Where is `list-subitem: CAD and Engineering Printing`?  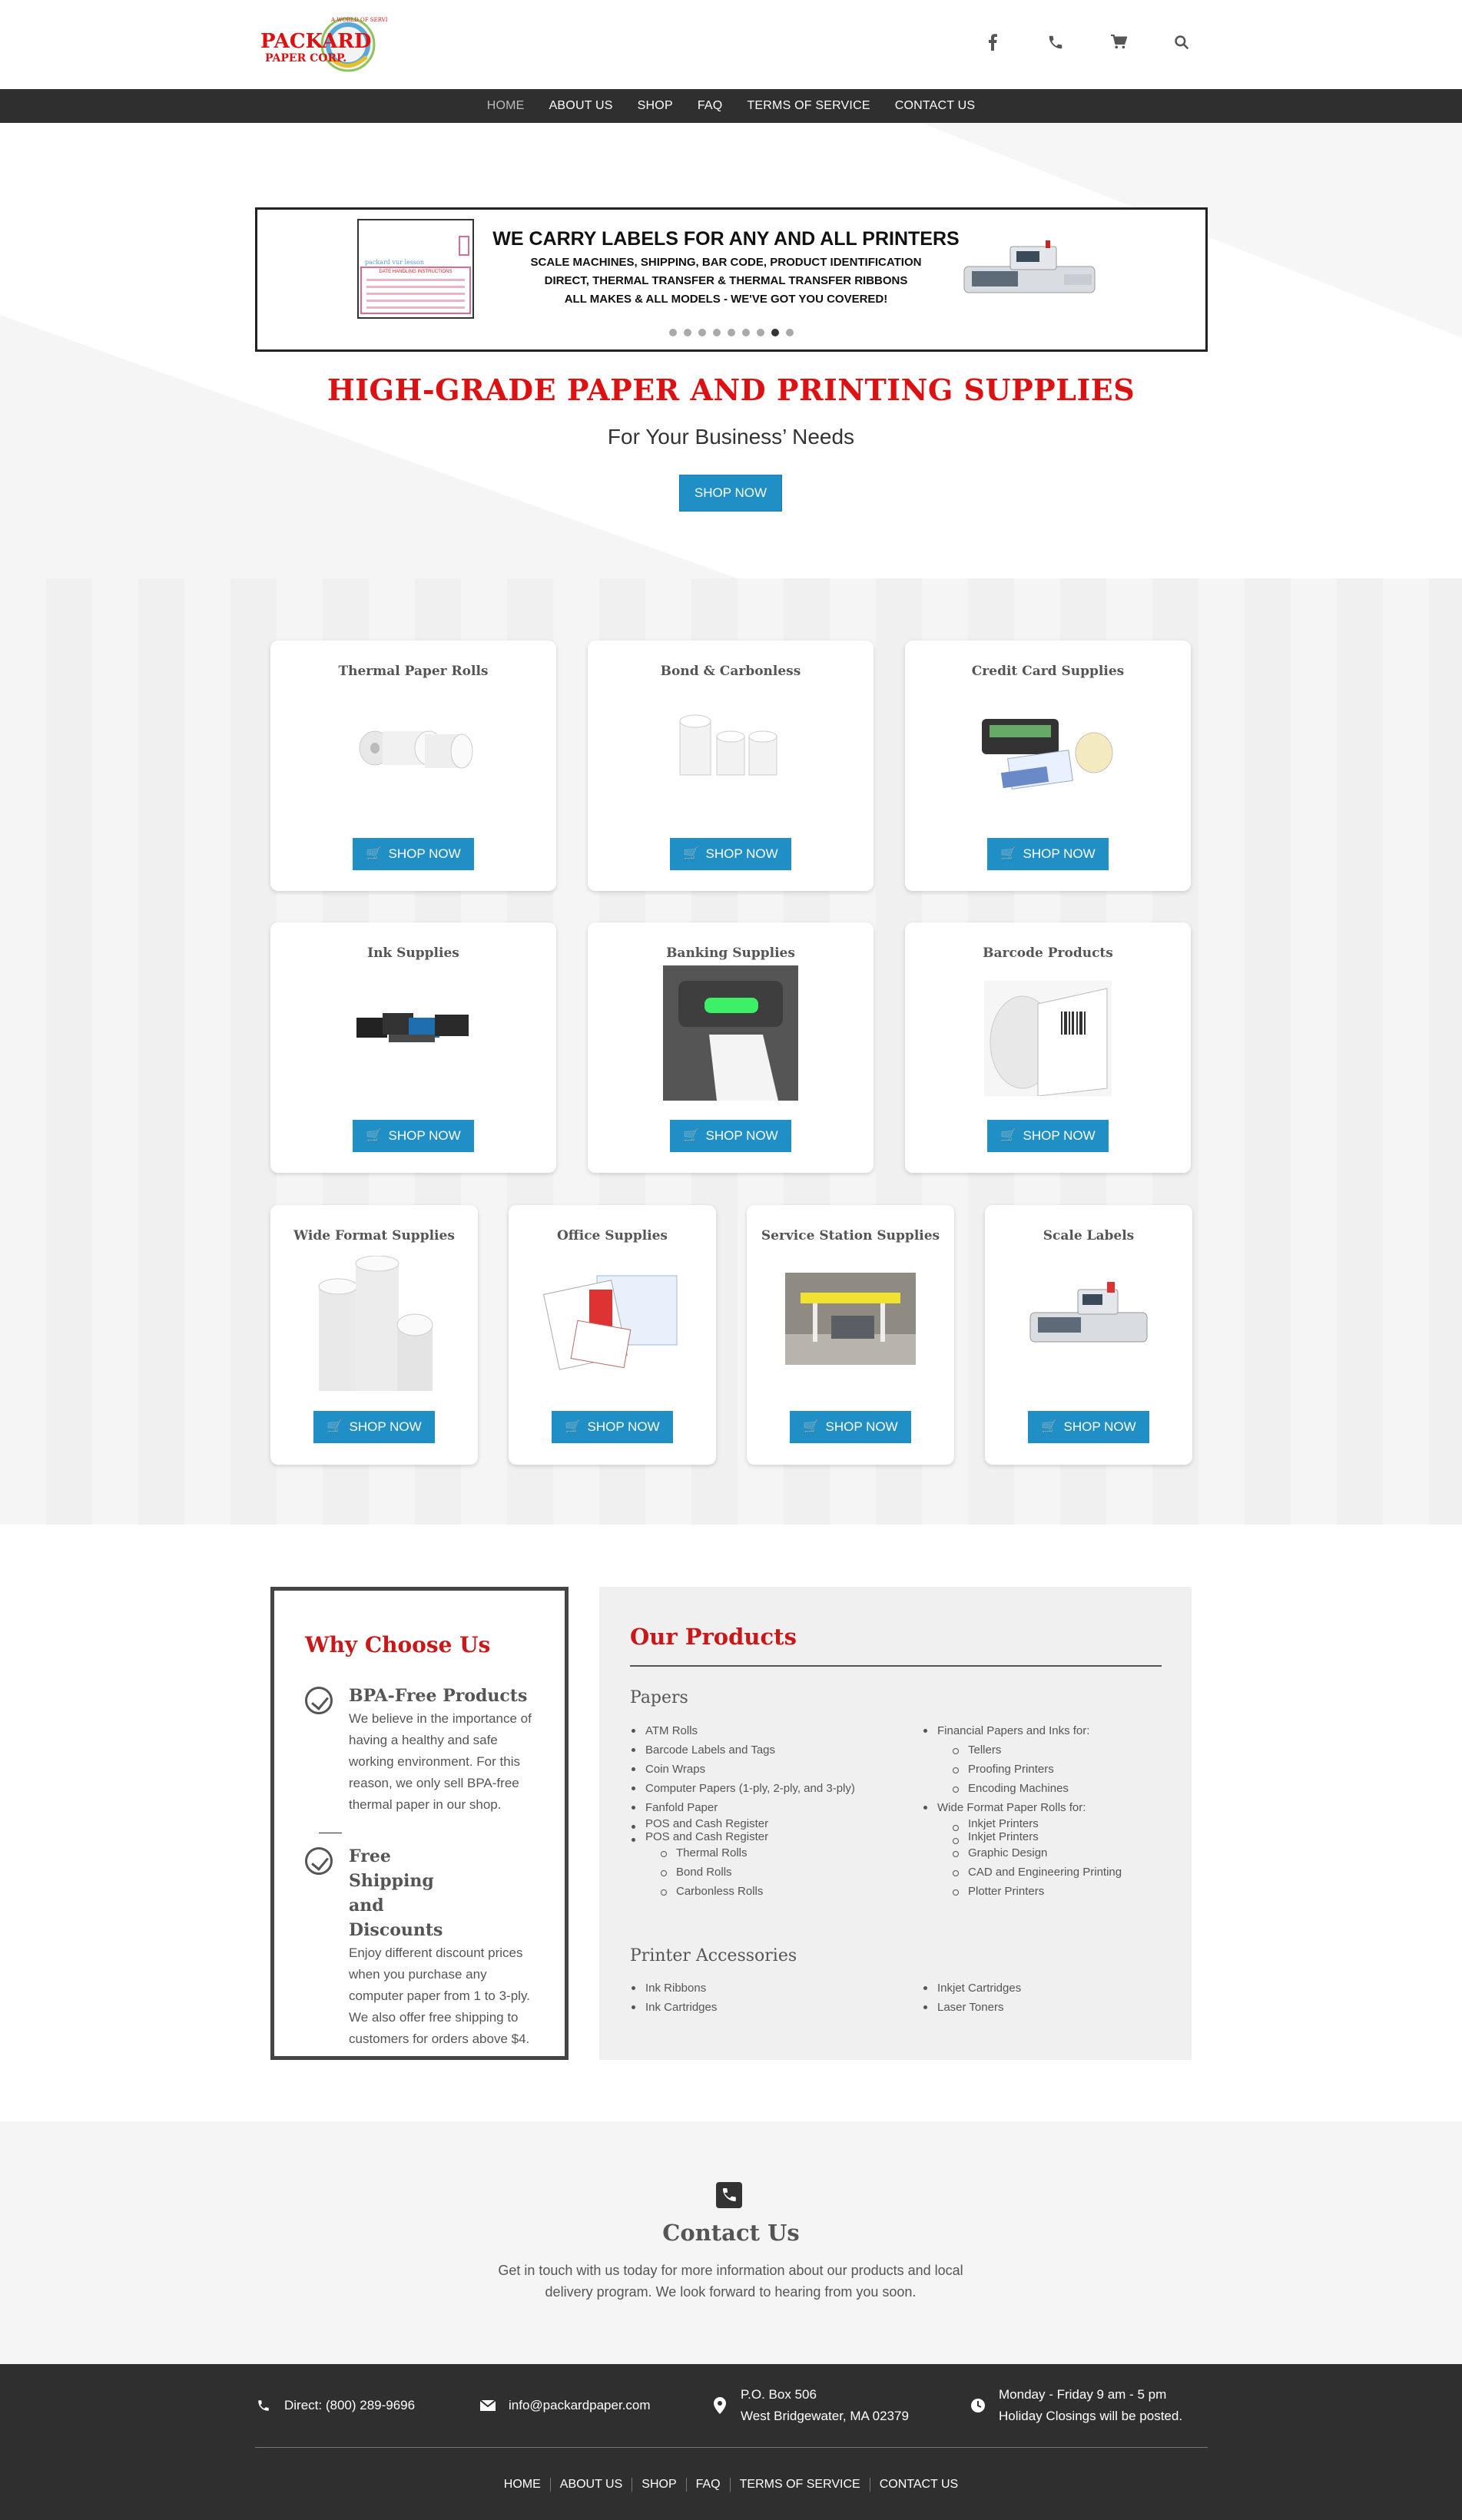
list-subitem: CAD and Engineering Printing is located at coordinates (1048, 1873).